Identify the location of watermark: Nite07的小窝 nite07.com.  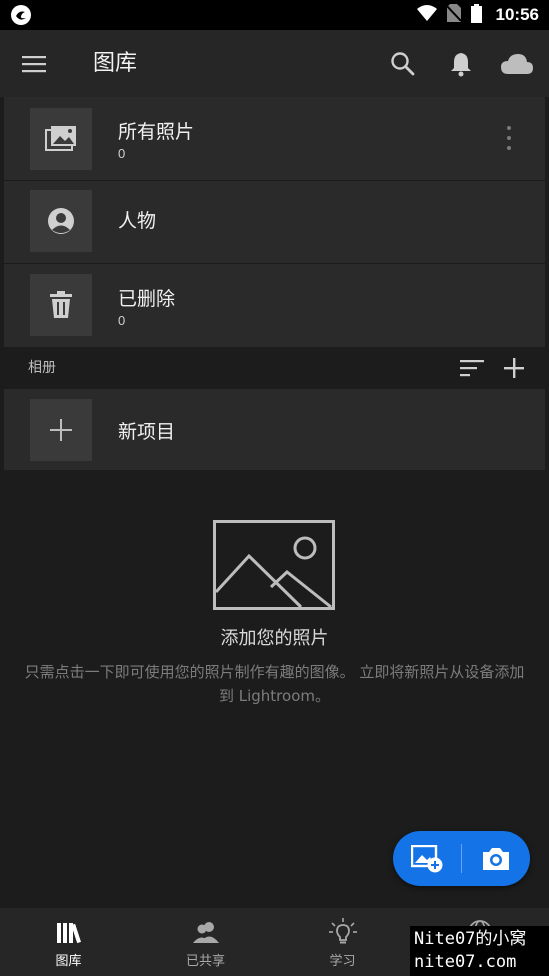
(479, 951).